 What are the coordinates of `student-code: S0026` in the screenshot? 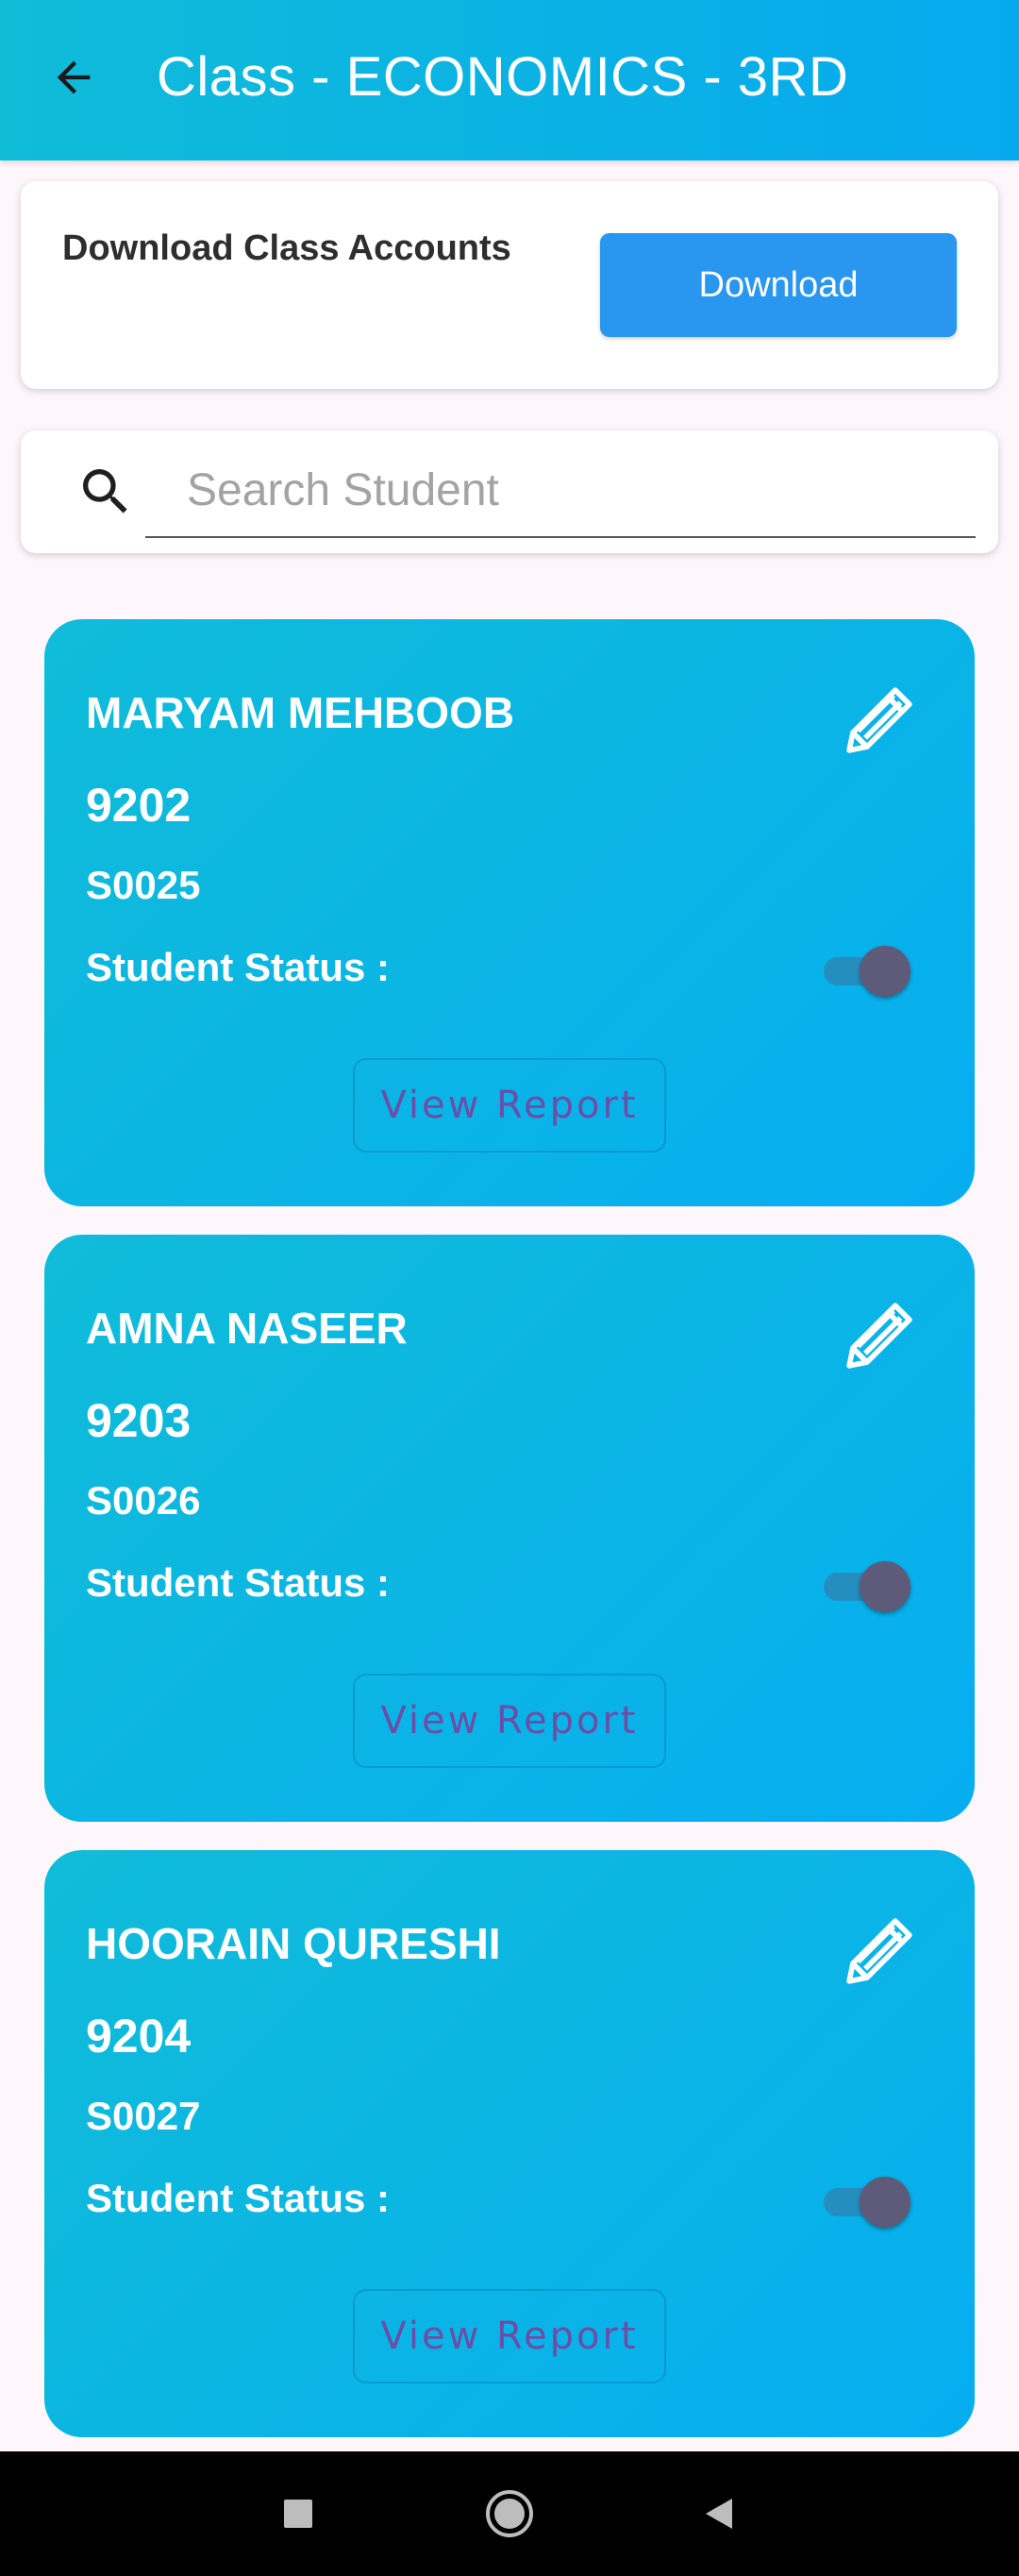 It's located at (143, 1500).